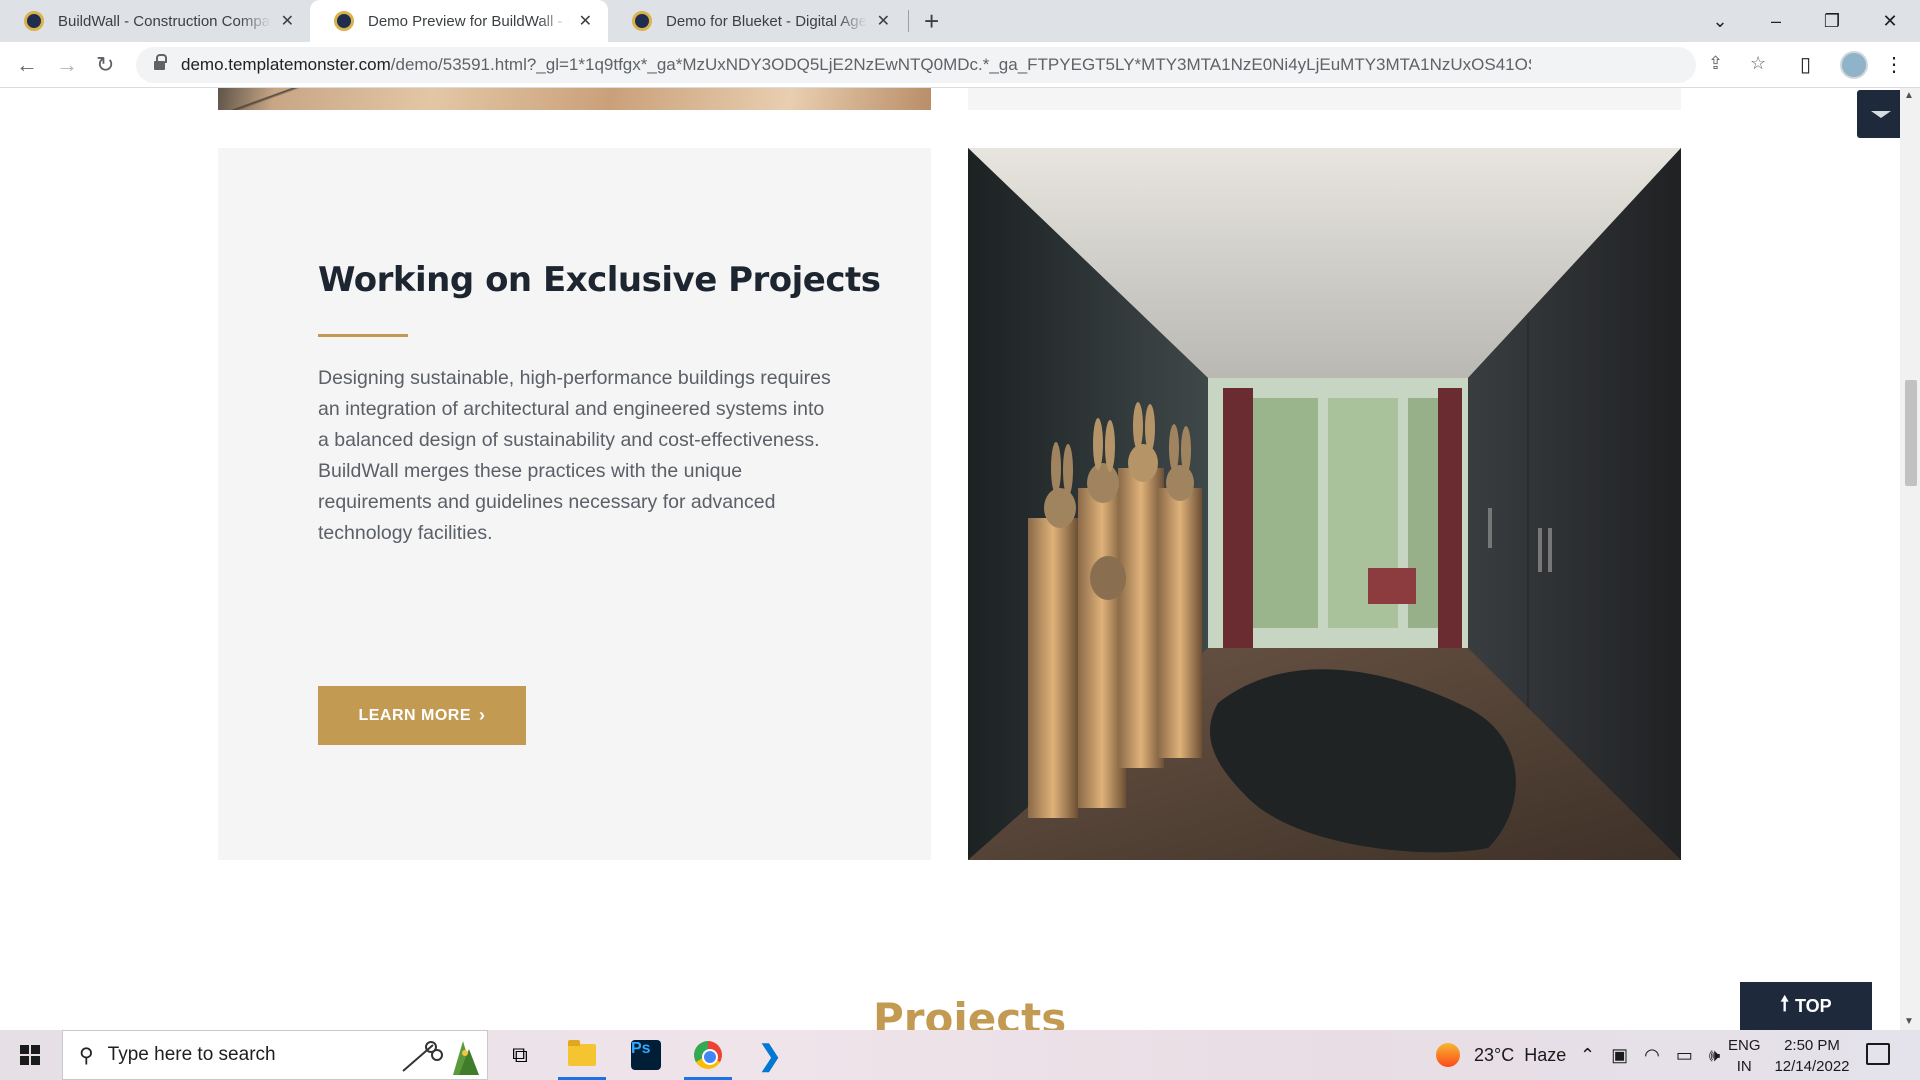 The image size is (1920, 1080). I want to click on meet-now-icon: ▣, so click(1619, 1055).